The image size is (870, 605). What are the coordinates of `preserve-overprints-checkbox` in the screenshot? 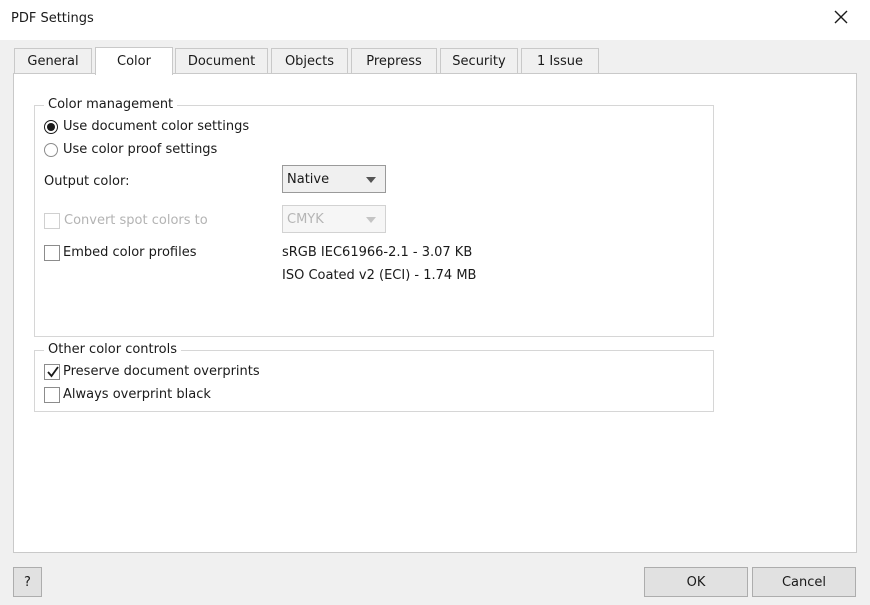 It's located at (52, 372).